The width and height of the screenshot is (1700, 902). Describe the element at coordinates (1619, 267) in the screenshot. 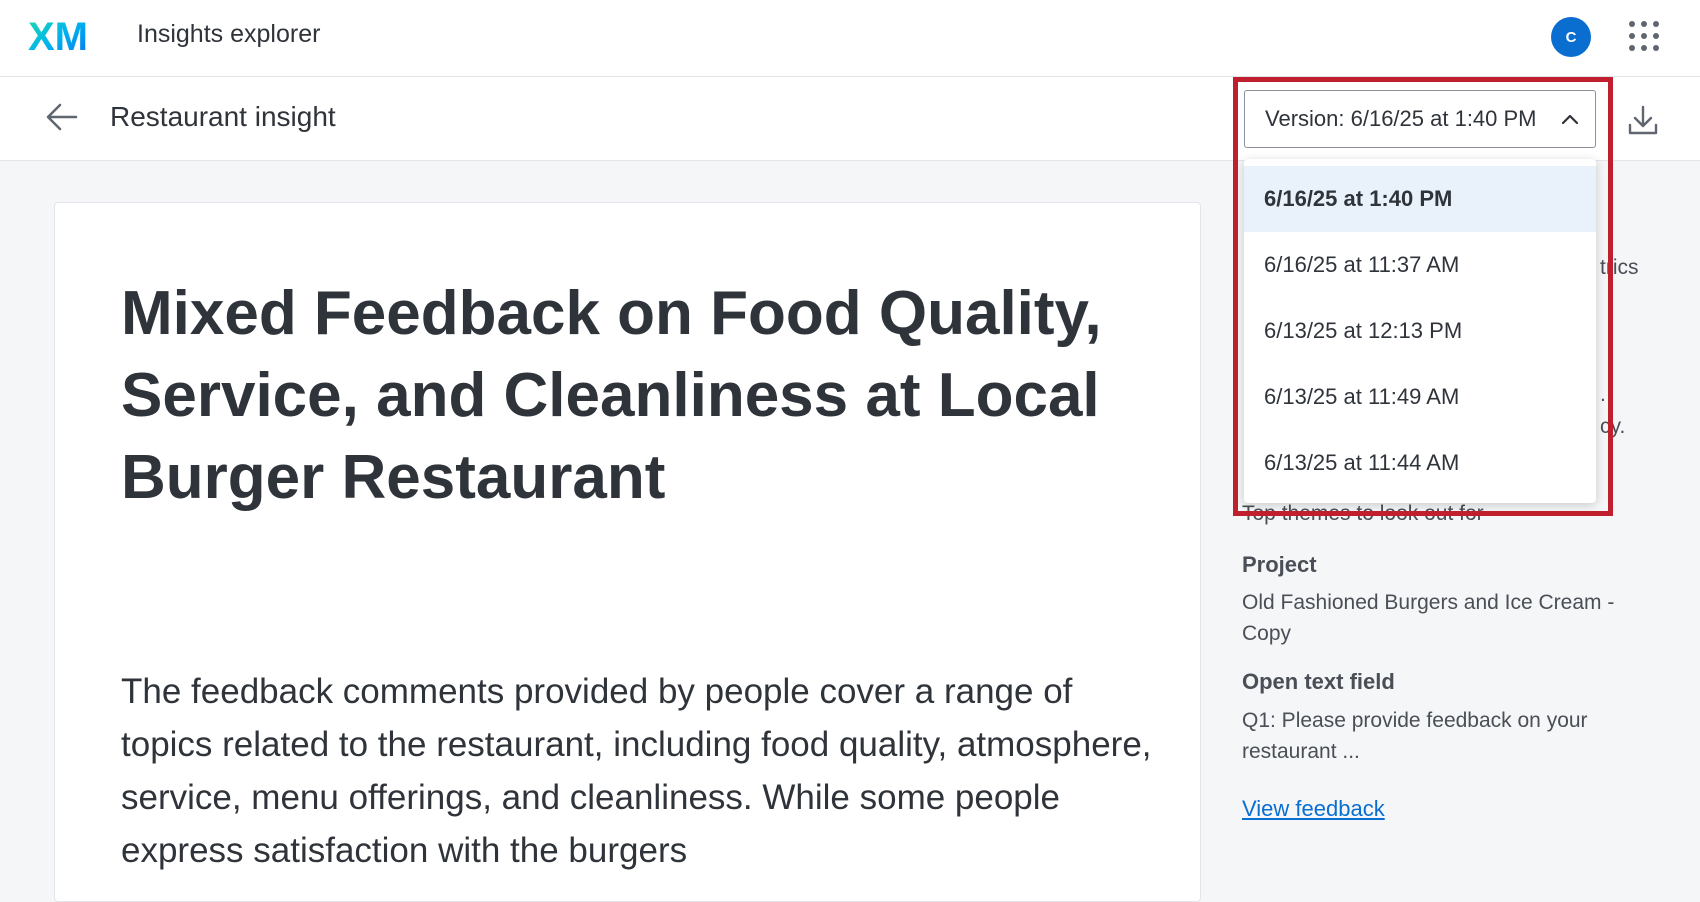

I see `side-partial-text: trics` at that location.